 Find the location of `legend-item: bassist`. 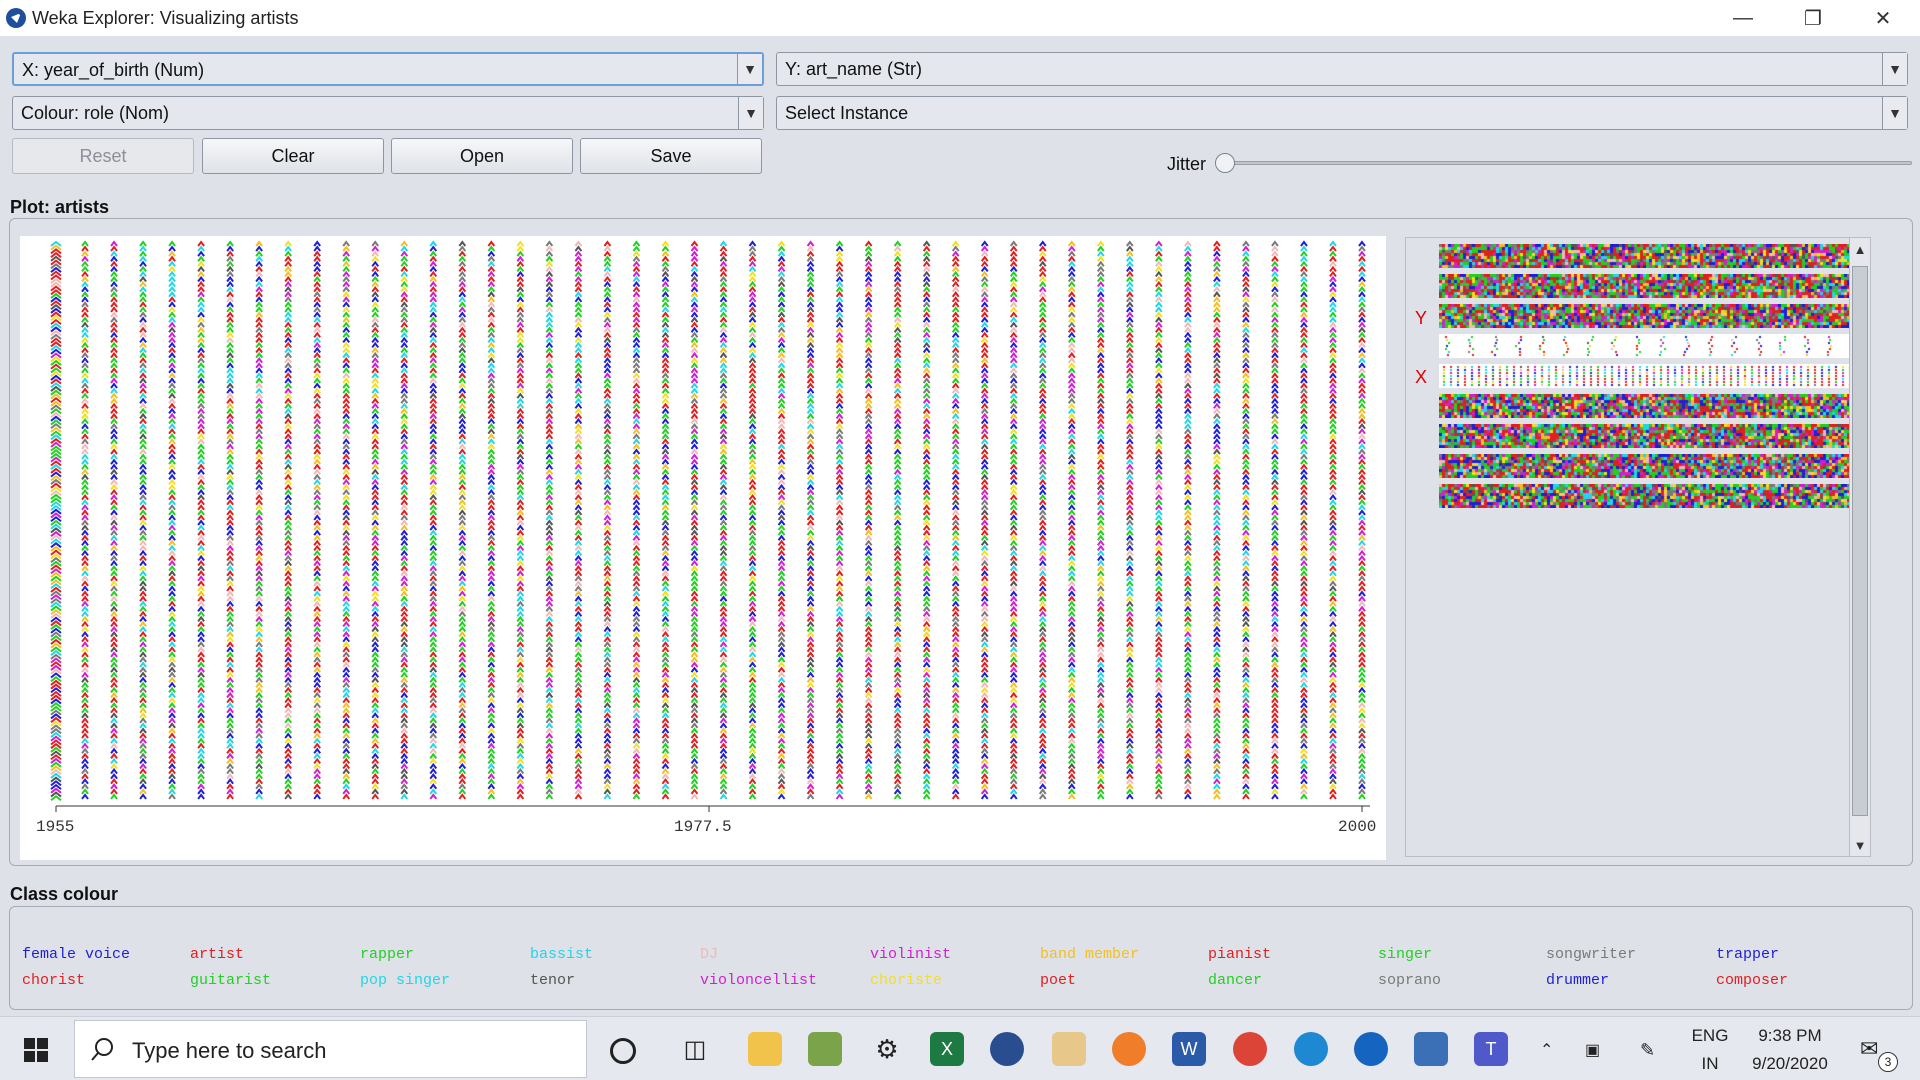

legend-item: bassist is located at coordinates (561, 954).